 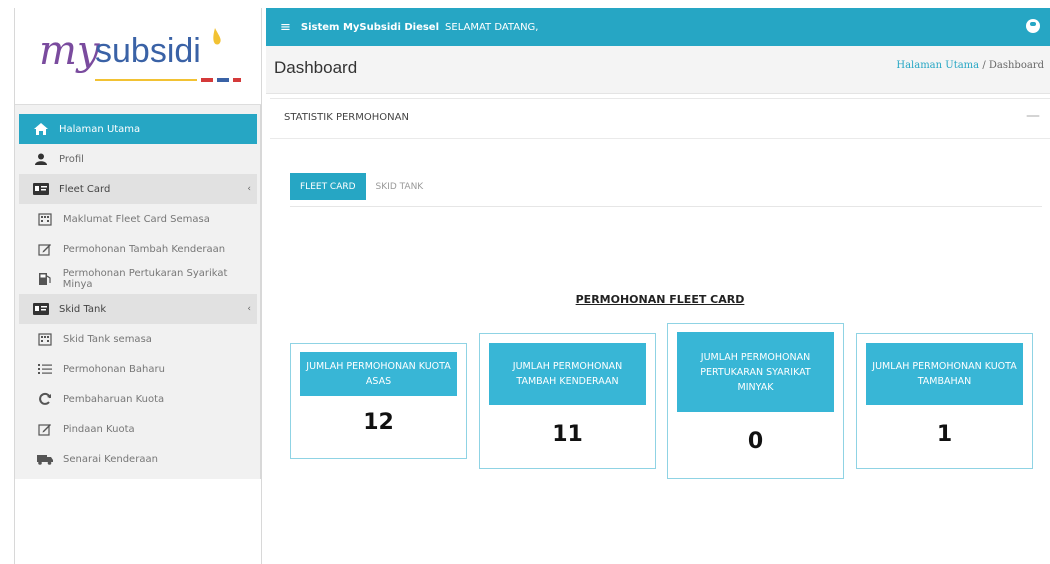 What do you see at coordinates (1033, 26) in the screenshot?
I see `user-account-icon` at bounding box center [1033, 26].